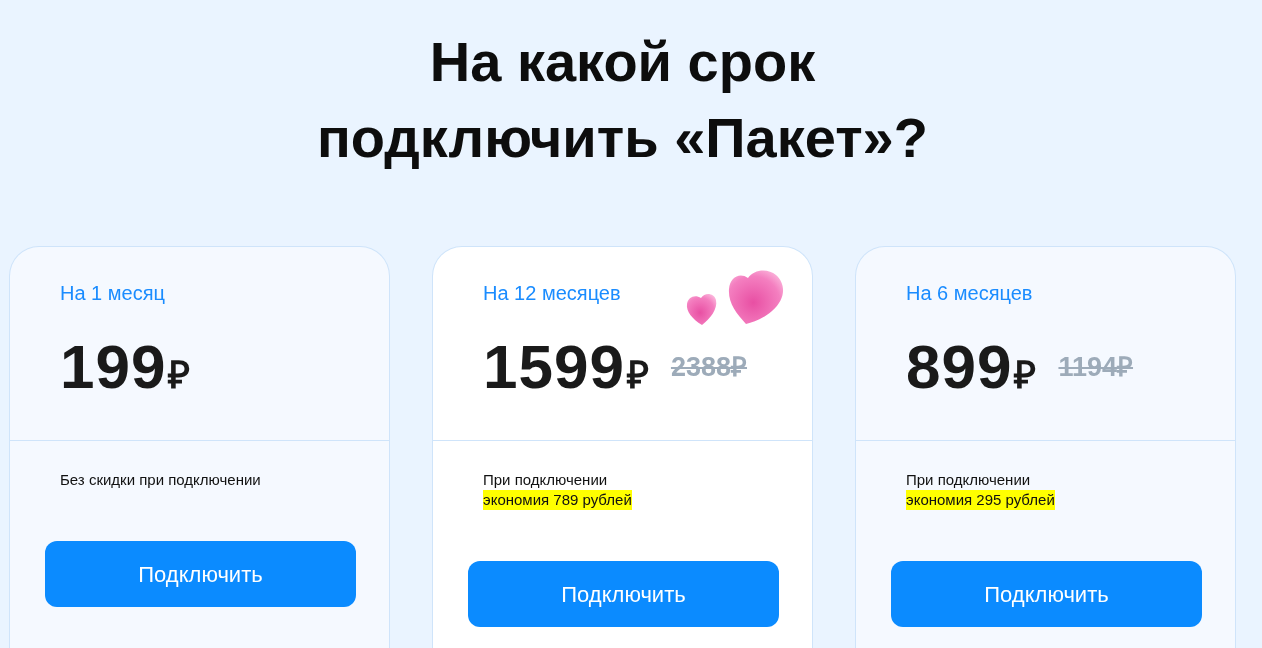 The height and width of the screenshot is (648, 1262). I want to click on note-text: Без скидки при подключении, so click(160, 480).